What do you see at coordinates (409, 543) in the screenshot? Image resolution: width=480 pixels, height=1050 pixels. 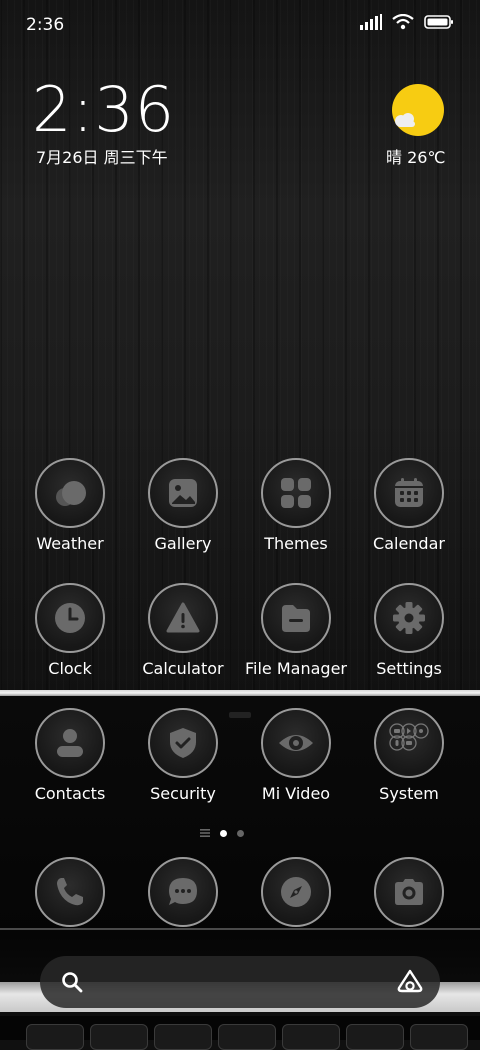 I see `app-label: Calendar` at bounding box center [409, 543].